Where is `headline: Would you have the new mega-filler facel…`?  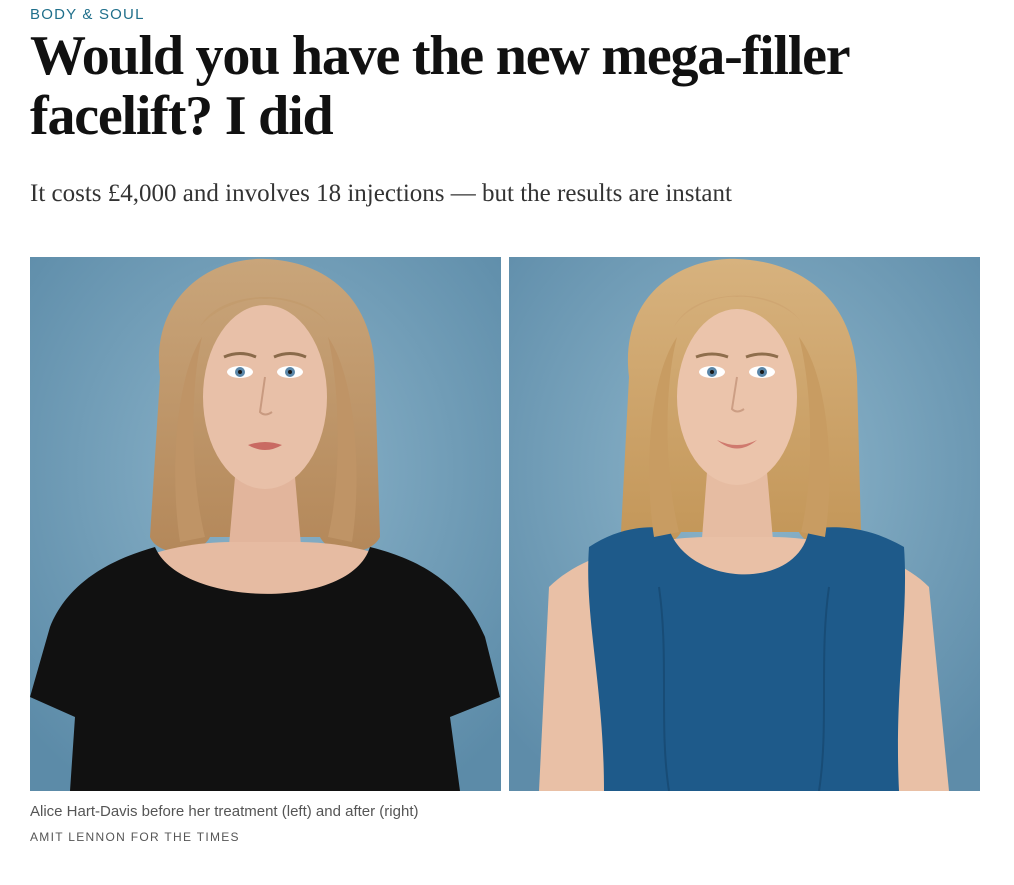 headline: Would you have the new mega-filler facel… is located at coordinates (440, 86).